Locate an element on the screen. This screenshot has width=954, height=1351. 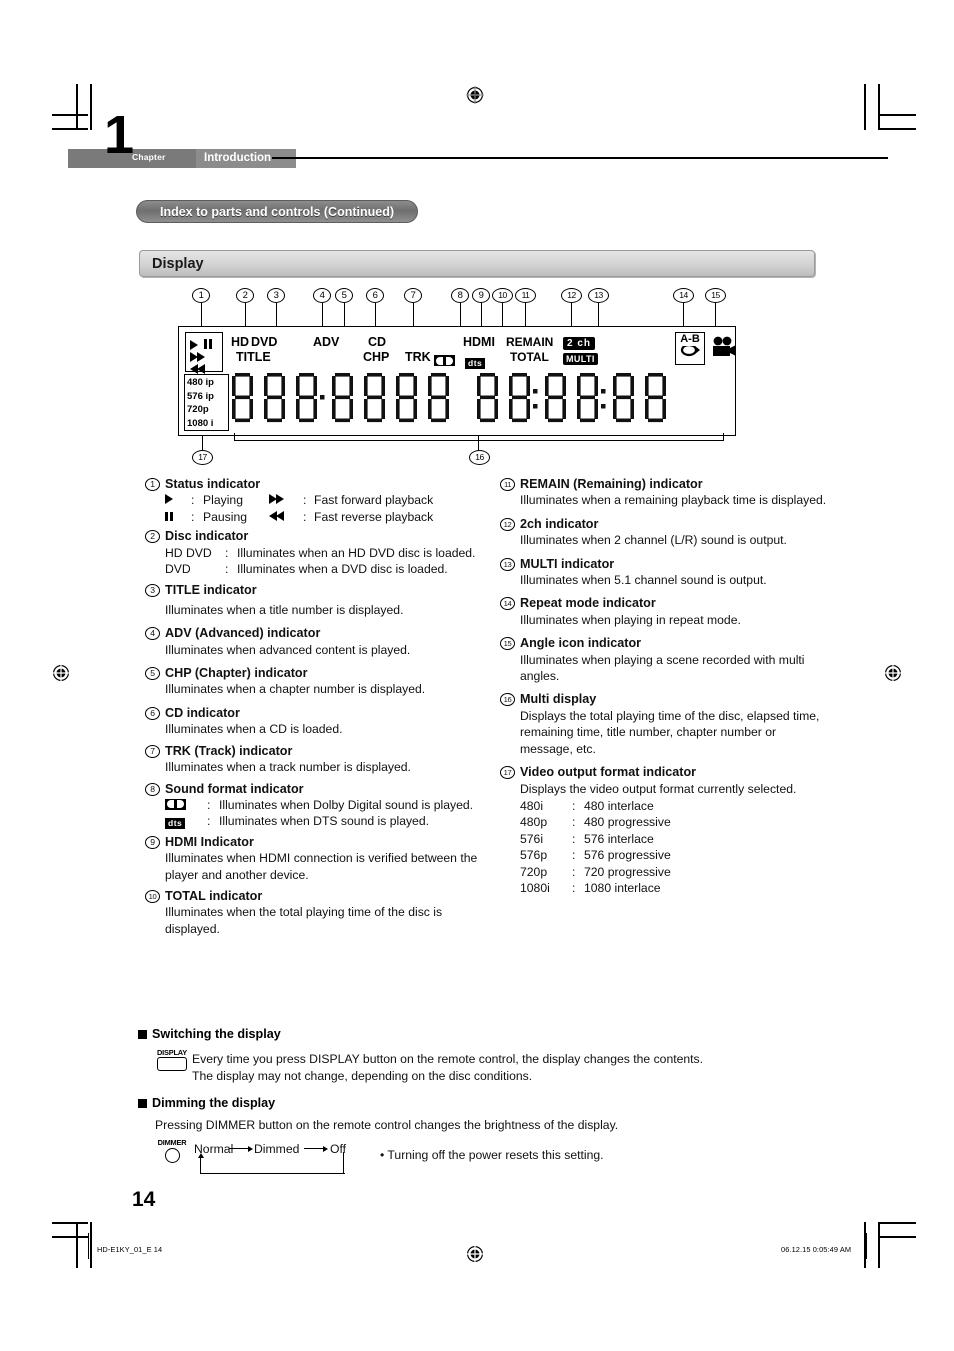
icon-def-desc-dts: Illuminates when DTS sound is played. is located at coordinates (324, 821).